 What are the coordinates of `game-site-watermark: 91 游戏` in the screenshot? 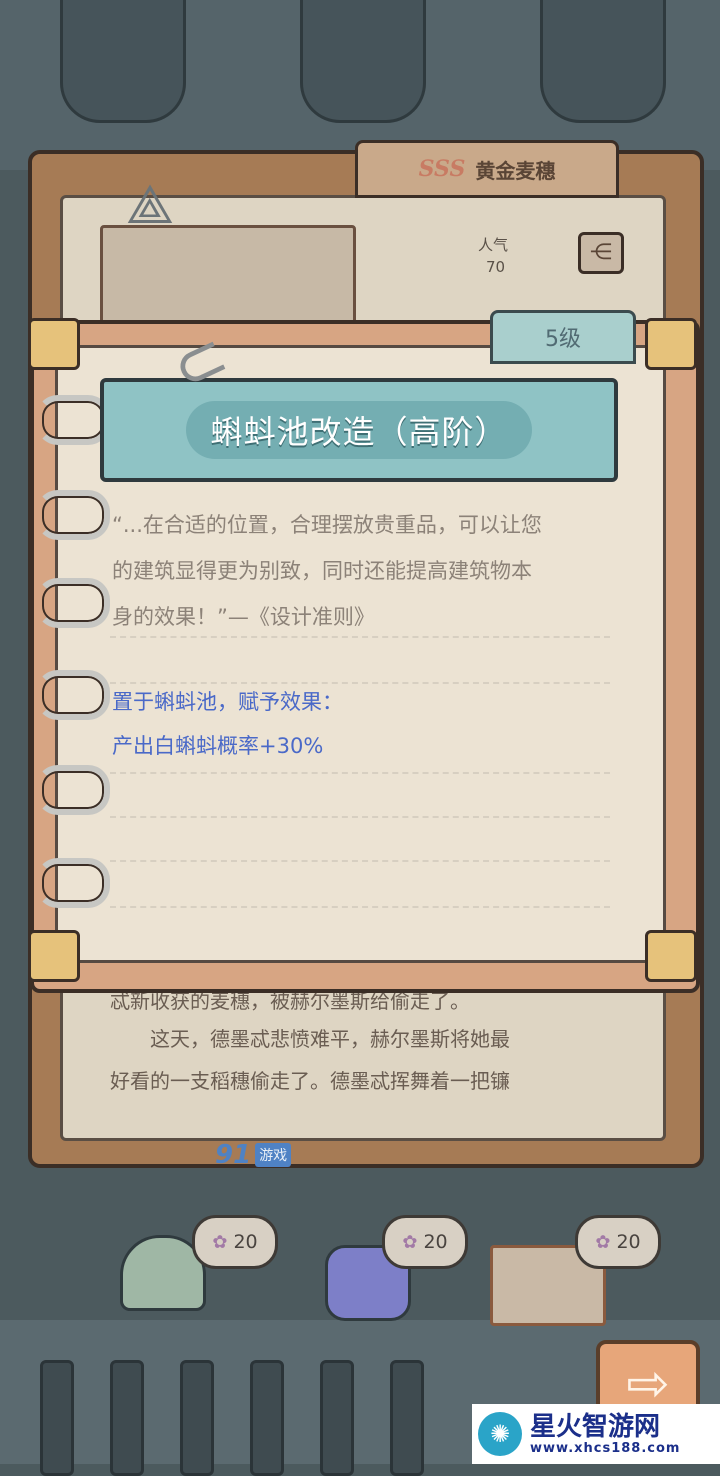 It's located at (262, 1155).